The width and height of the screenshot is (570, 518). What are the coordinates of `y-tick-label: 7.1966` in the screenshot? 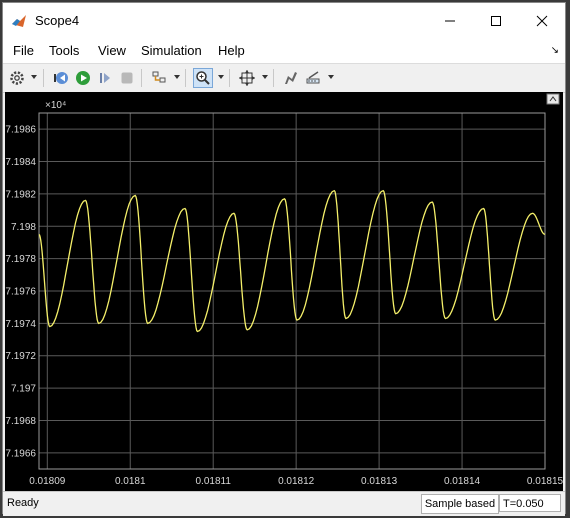 It's located at (20, 453).